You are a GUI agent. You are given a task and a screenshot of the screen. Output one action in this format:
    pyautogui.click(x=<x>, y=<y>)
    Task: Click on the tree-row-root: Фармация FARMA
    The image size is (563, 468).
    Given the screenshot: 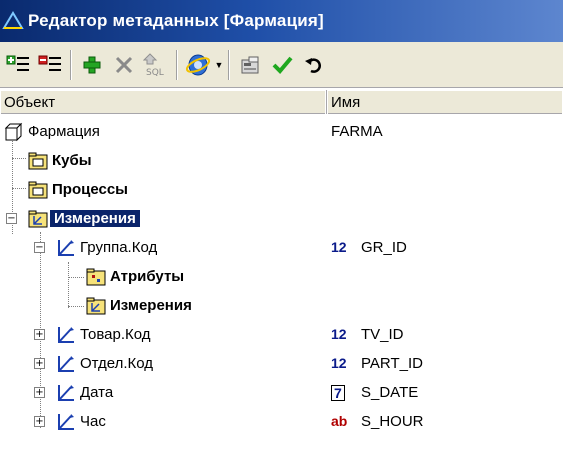 What is the action you would take?
    pyautogui.click(x=281, y=132)
    